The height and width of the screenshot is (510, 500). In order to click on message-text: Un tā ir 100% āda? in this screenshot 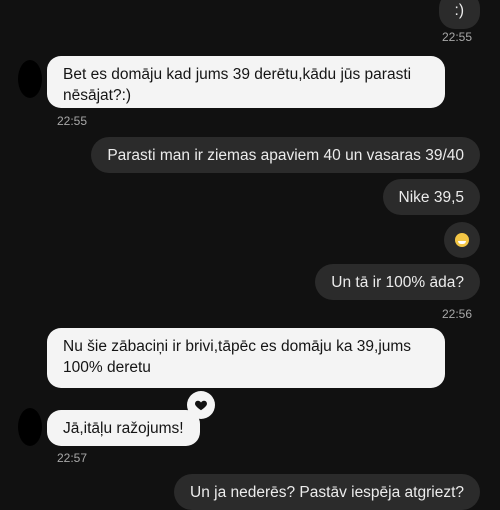, I will do `click(397, 282)`.